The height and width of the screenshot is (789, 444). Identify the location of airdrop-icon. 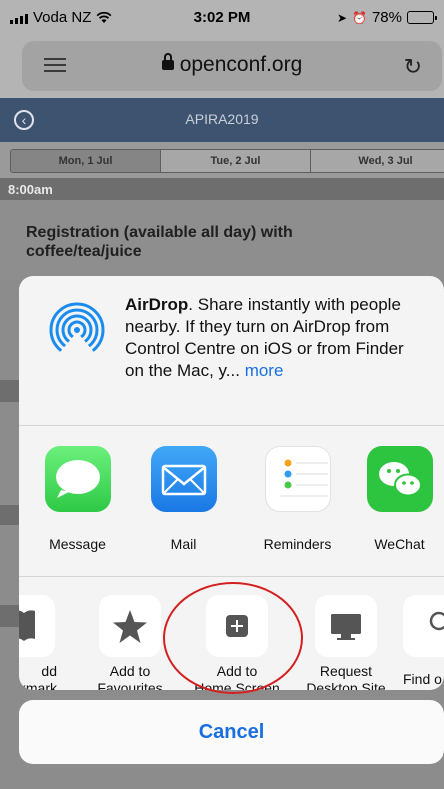
(77, 330).